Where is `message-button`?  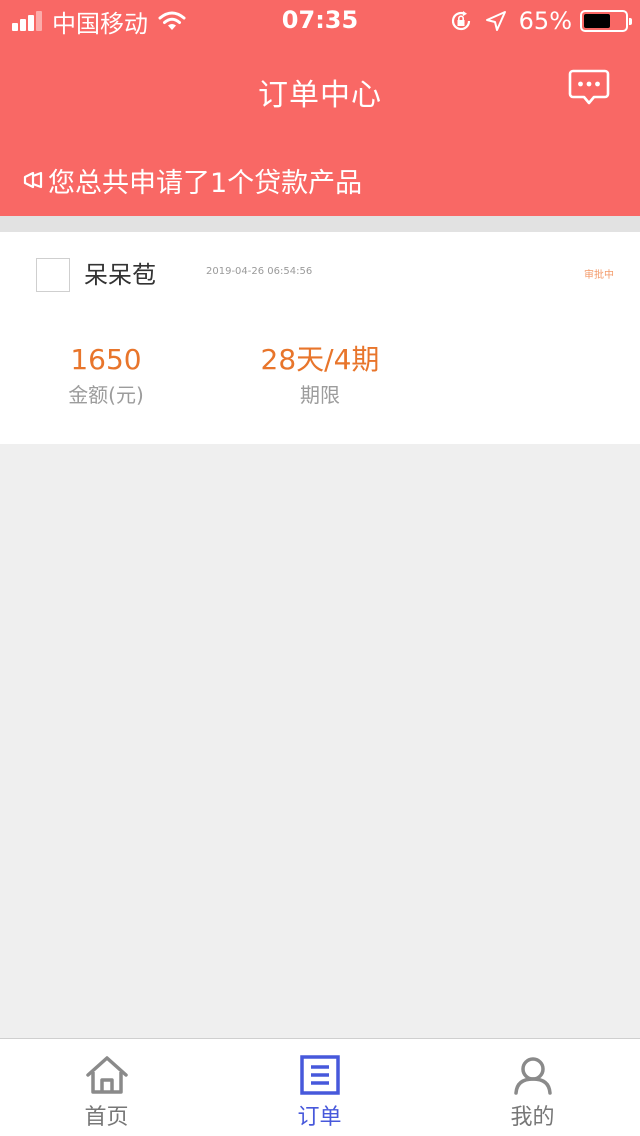 message-button is located at coordinates (589, 88).